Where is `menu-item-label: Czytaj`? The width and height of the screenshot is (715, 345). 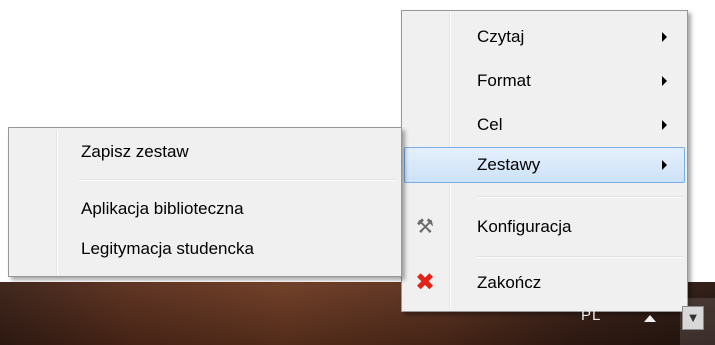 menu-item-label: Czytaj is located at coordinates (501, 36).